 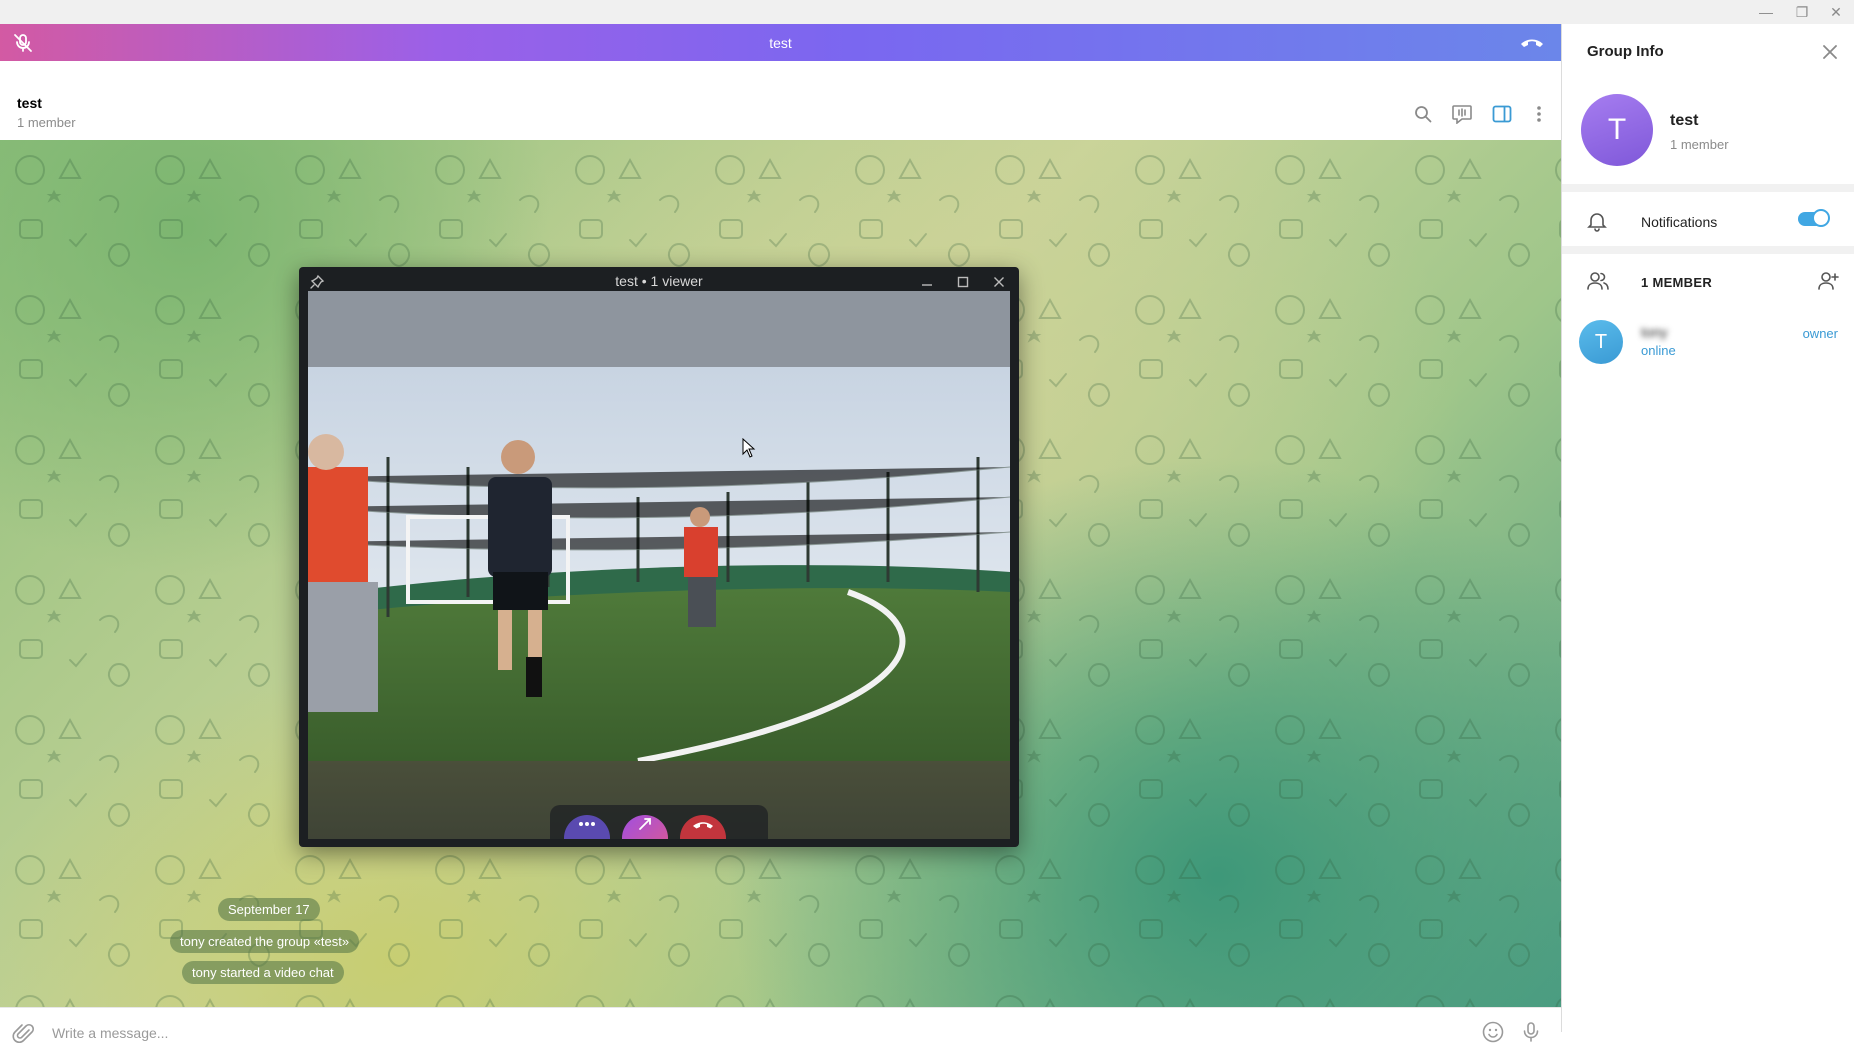 I want to click on player-left, so click(x=343, y=573).